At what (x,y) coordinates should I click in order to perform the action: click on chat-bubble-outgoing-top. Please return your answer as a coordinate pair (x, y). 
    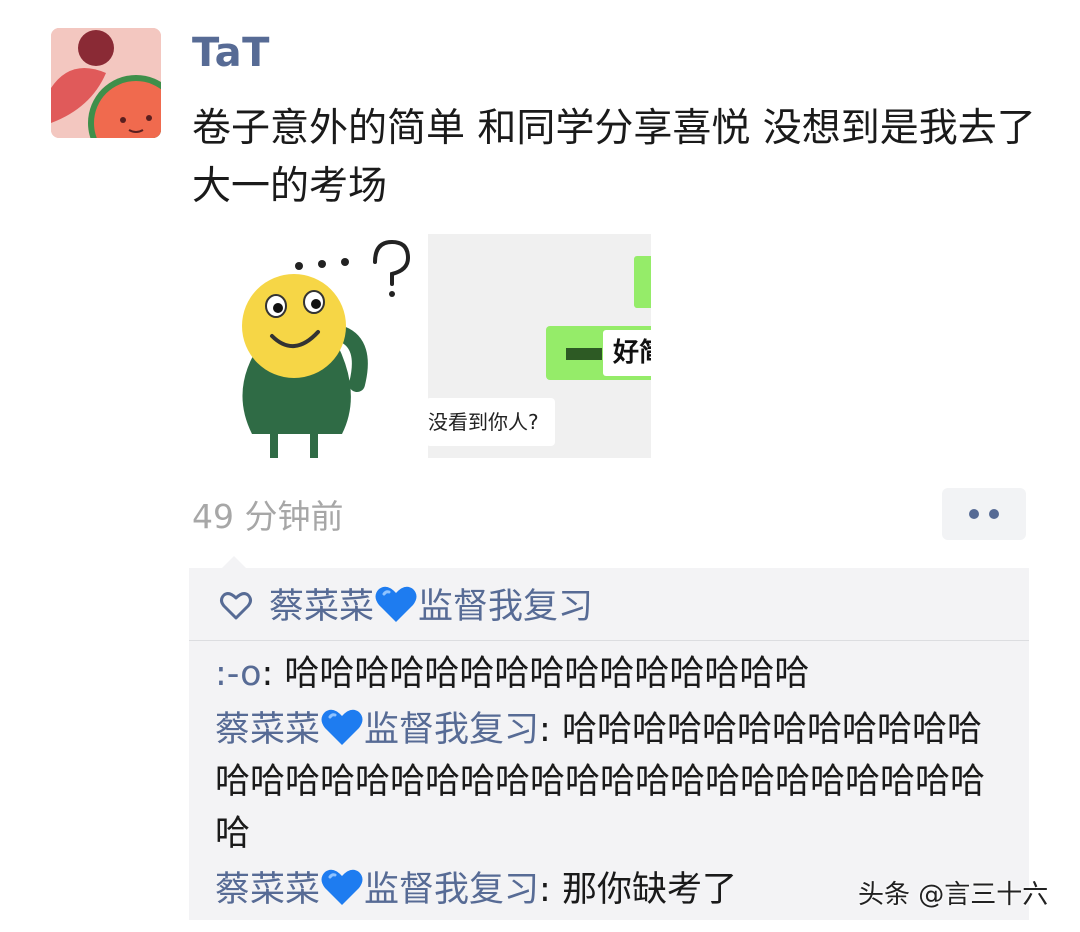
    Looking at the image, I should click on (642, 282).